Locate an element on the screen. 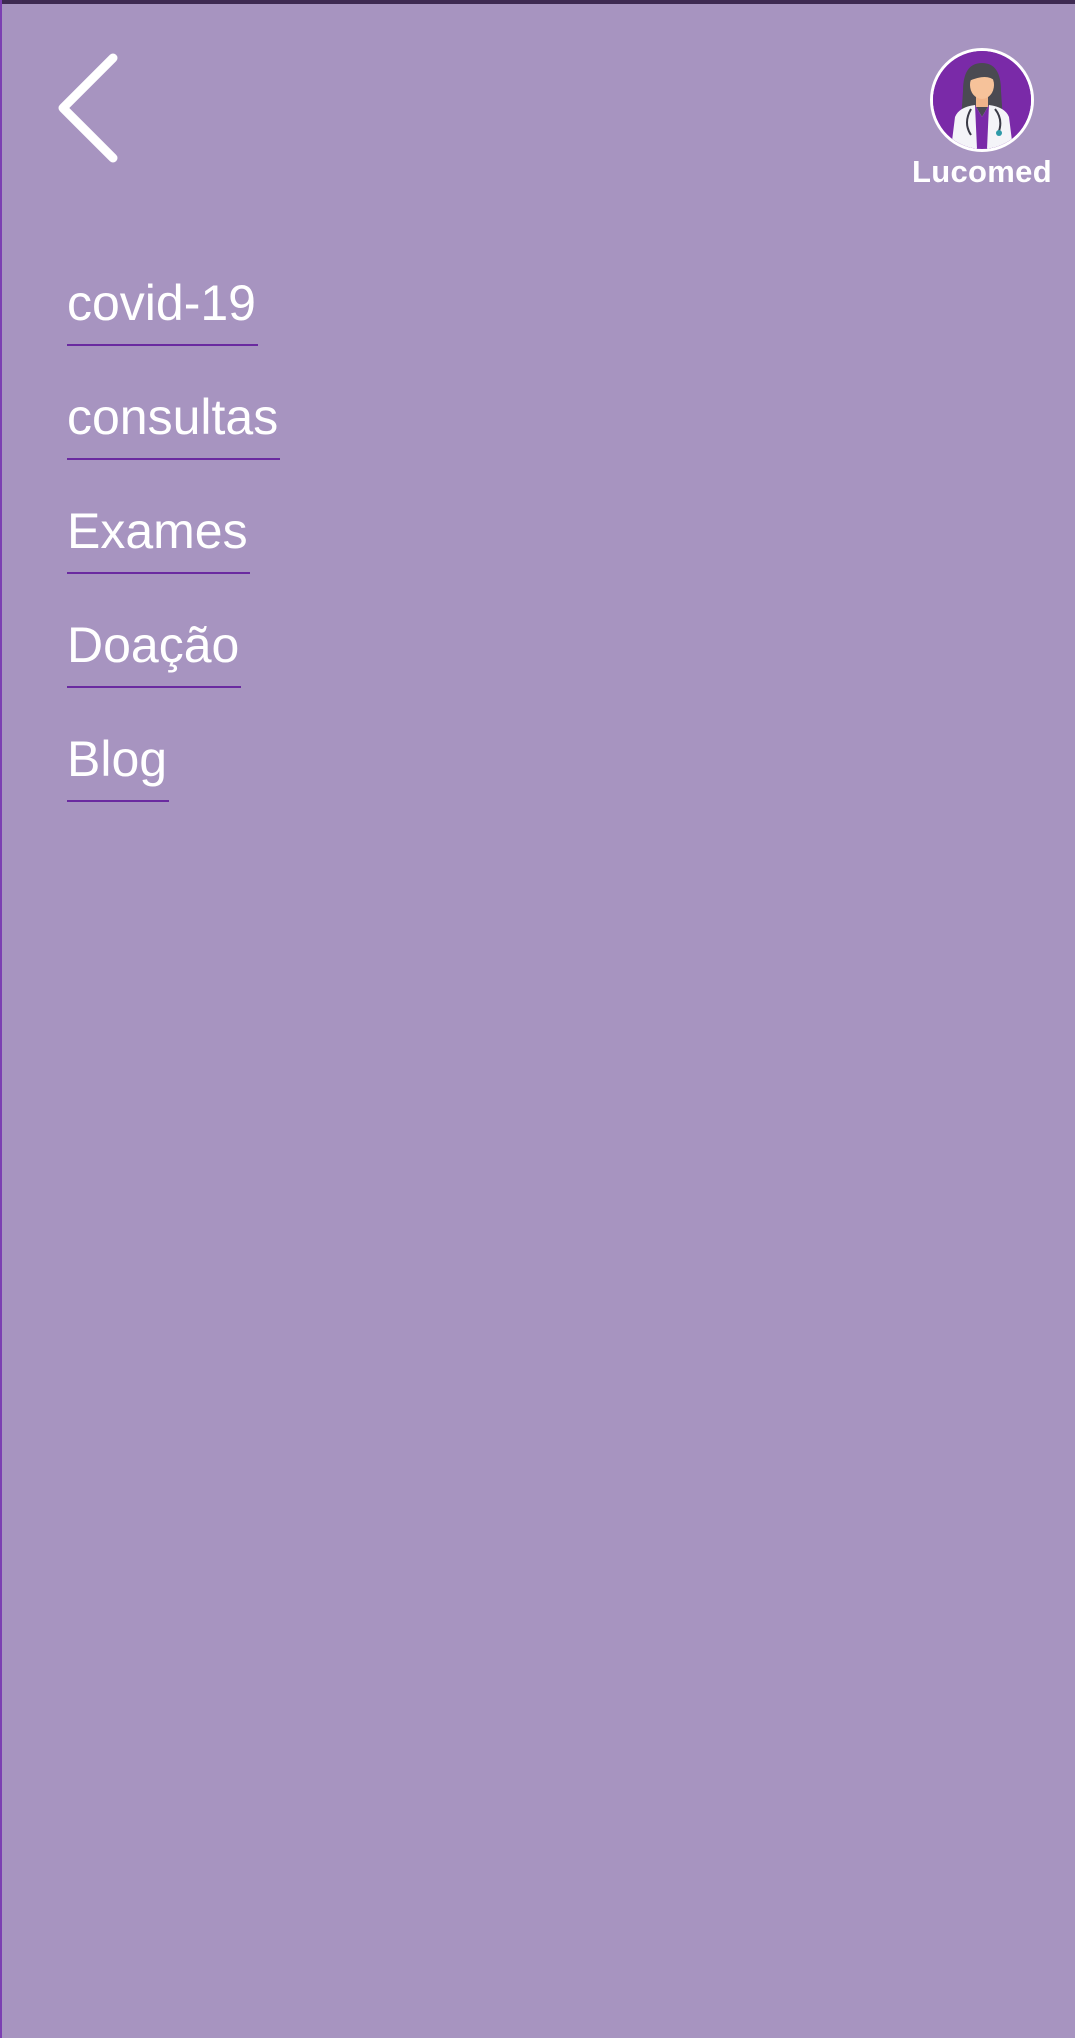 Image resolution: width=1075 pixels, height=2038 pixels. doctor-avatar-icon is located at coordinates (982, 100).